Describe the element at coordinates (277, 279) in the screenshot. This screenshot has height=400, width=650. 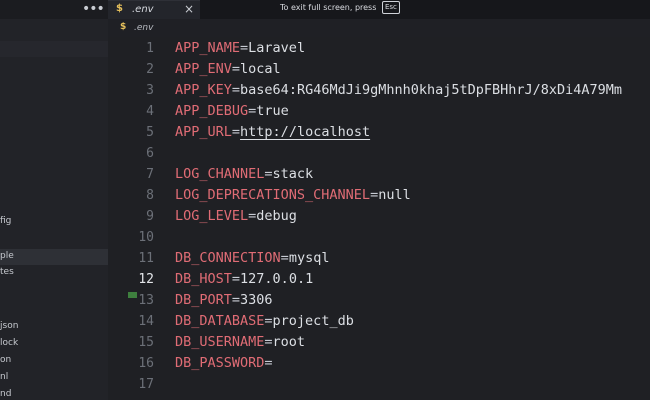
I see `env-value: 127.0.0.1` at that location.